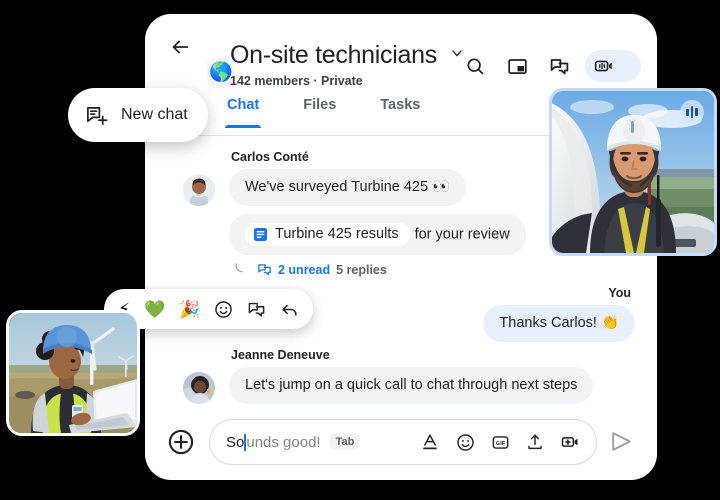 The height and width of the screenshot is (500, 720). What do you see at coordinates (559, 323) in the screenshot?
I see `message-bubble-outgoing: Thanks Carlos! 👏` at bounding box center [559, 323].